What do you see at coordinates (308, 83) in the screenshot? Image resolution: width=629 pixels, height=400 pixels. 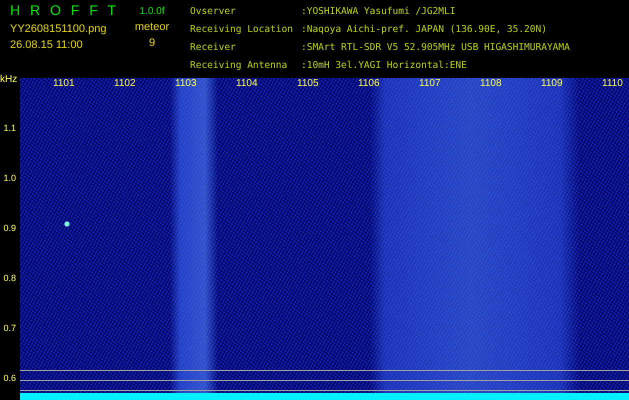 I see `time-label: 1105` at bounding box center [308, 83].